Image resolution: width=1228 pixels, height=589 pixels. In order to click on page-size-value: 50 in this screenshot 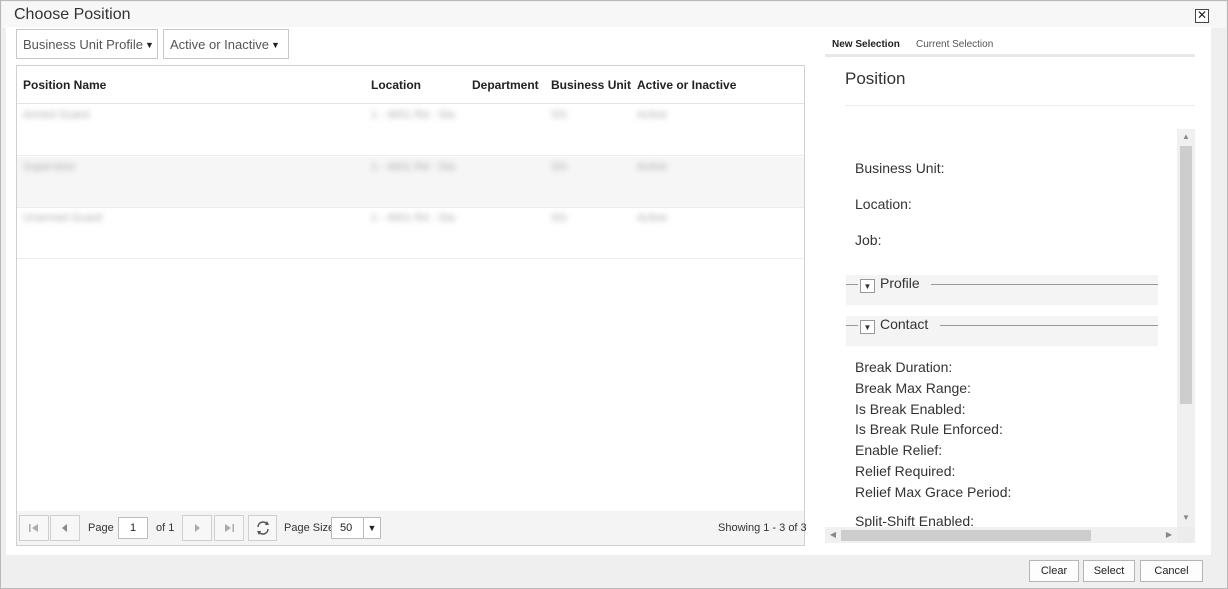, I will do `click(346, 528)`.